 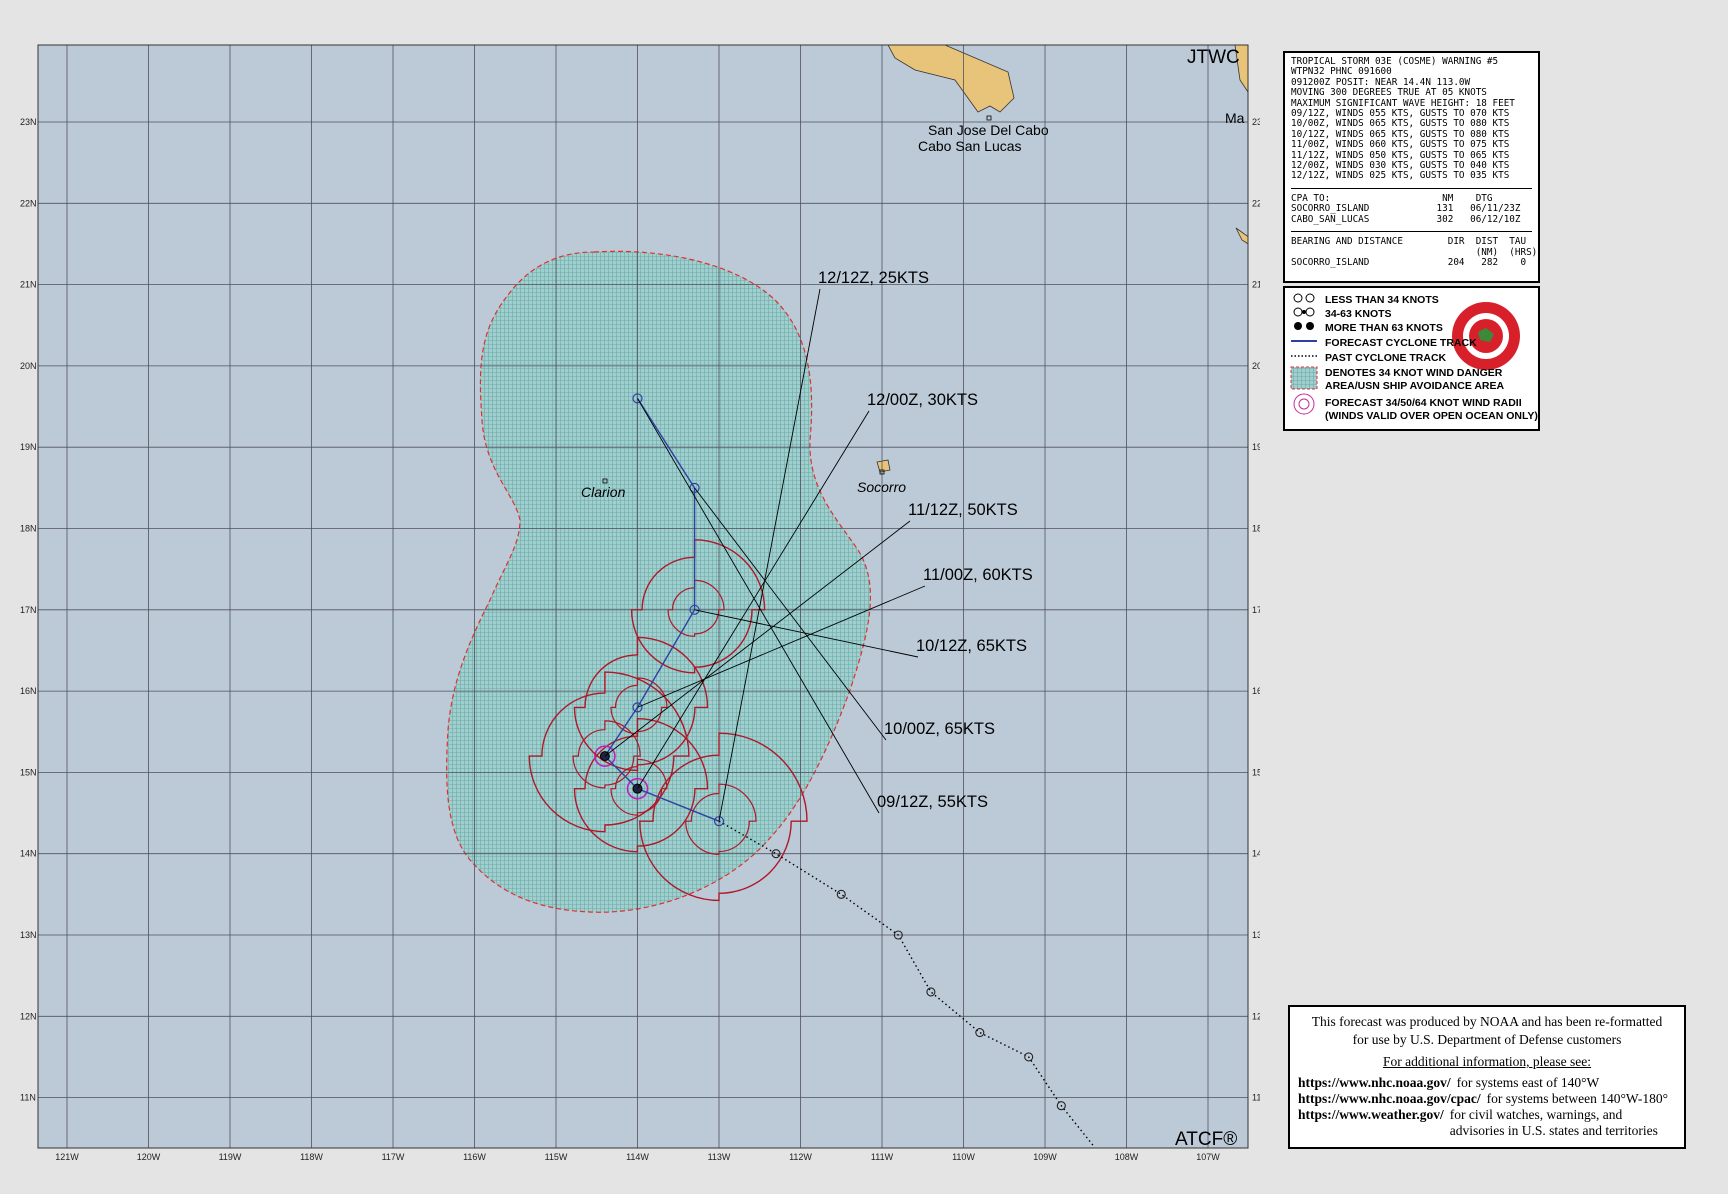 What do you see at coordinates (28, 935) in the screenshot?
I see `lat-label: 13N` at bounding box center [28, 935].